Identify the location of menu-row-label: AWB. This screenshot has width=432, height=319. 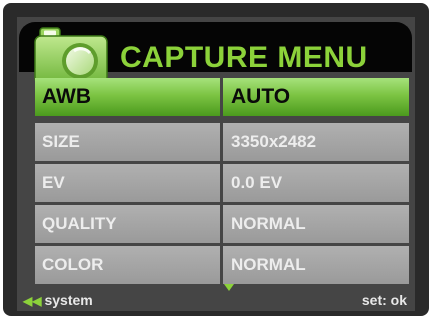
(127, 97).